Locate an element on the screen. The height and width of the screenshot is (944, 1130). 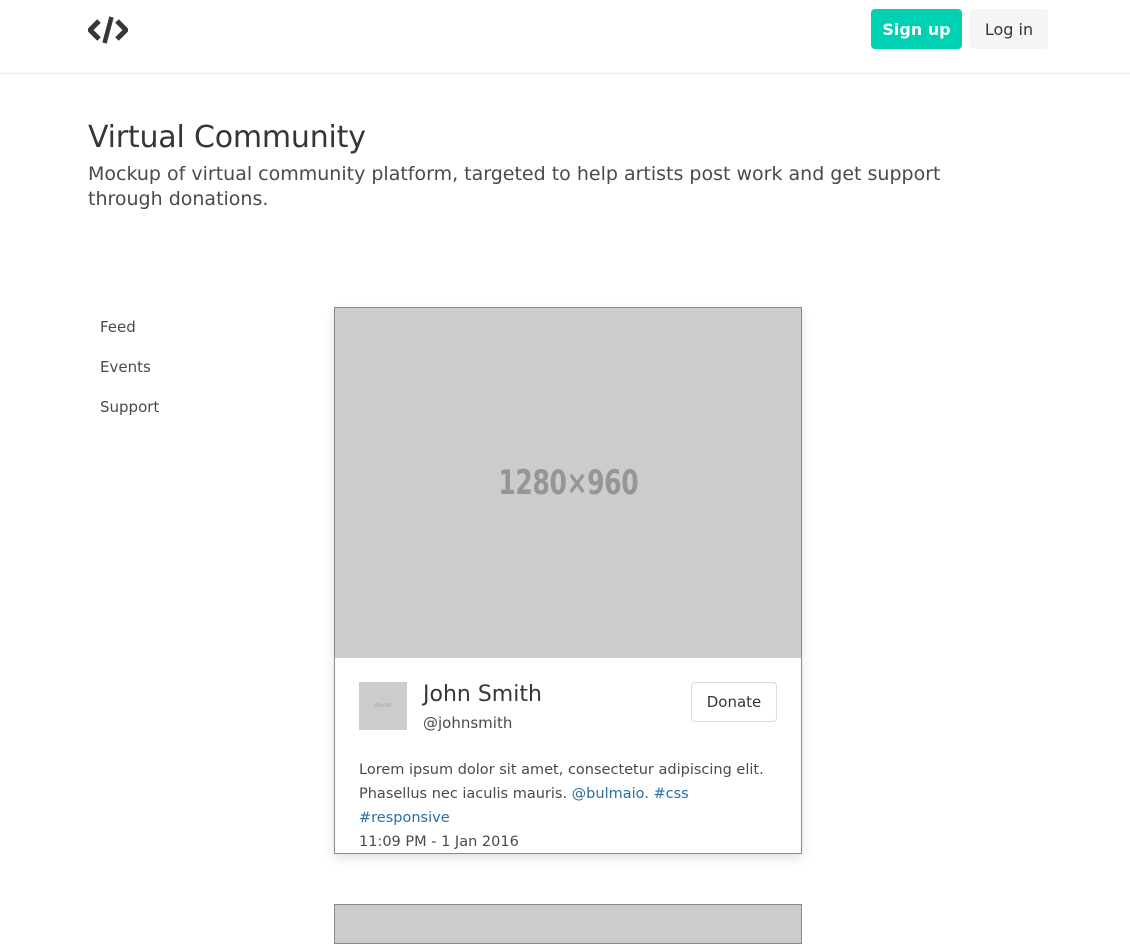
author-handle: @johnsmith is located at coordinates (468, 723).